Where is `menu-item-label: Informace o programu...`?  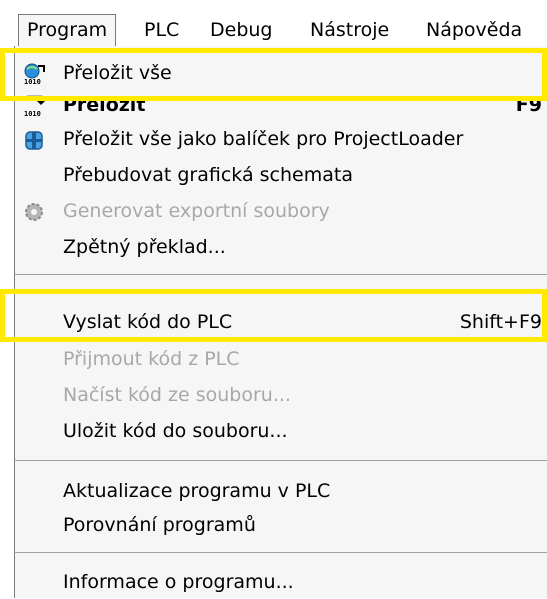
menu-item-label: Informace o programu... is located at coordinates (178, 582).